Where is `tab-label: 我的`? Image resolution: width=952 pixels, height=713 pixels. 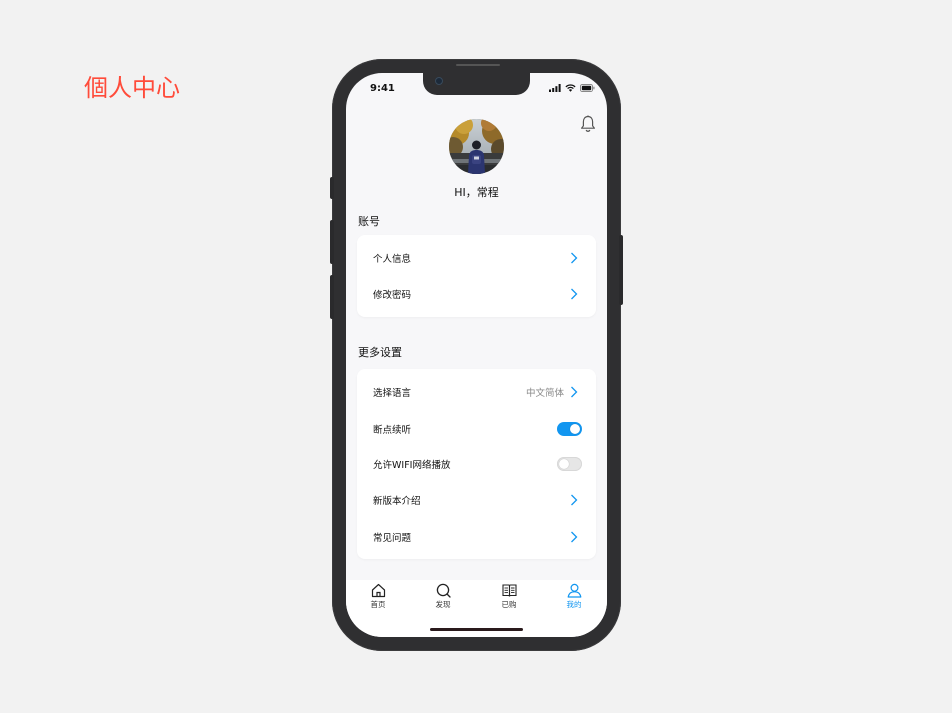 tab-label: 我的 is located at coordinates (574, 604).